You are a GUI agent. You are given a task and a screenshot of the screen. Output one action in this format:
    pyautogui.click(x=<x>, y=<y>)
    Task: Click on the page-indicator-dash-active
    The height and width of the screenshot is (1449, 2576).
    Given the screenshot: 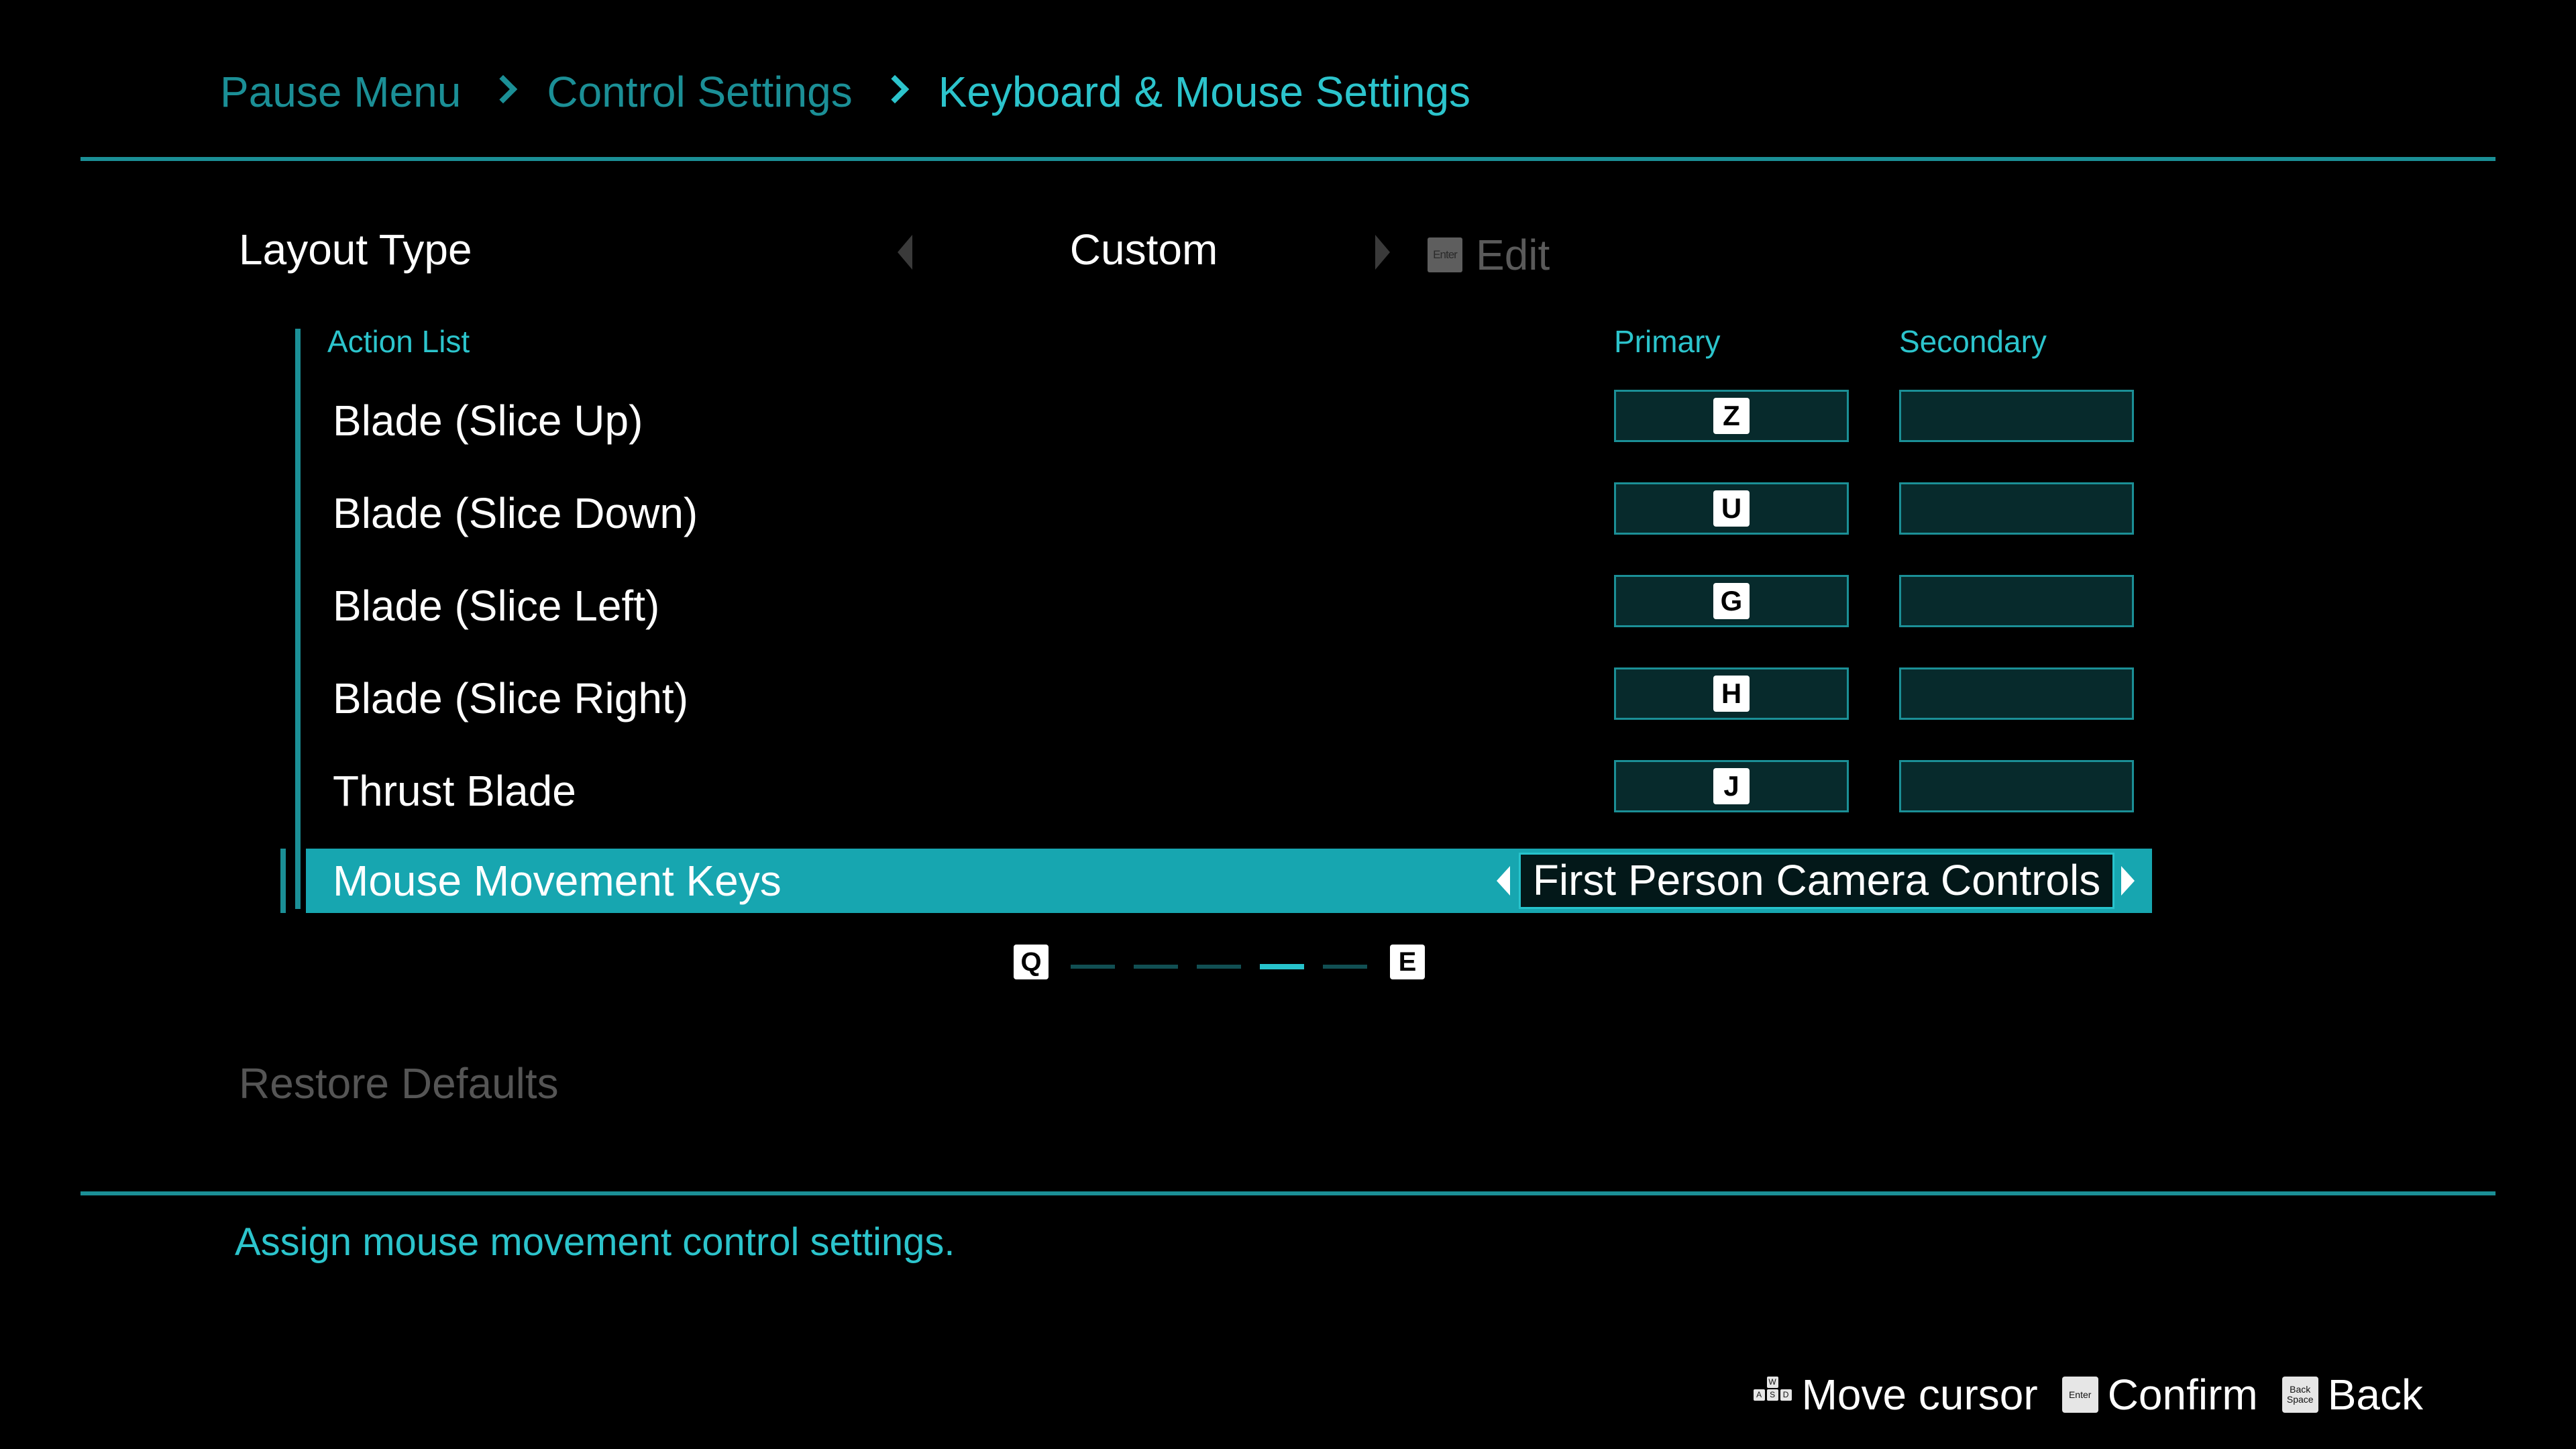 What is the action you would take?
    pyautogui.click(x=1282, y=966)
    